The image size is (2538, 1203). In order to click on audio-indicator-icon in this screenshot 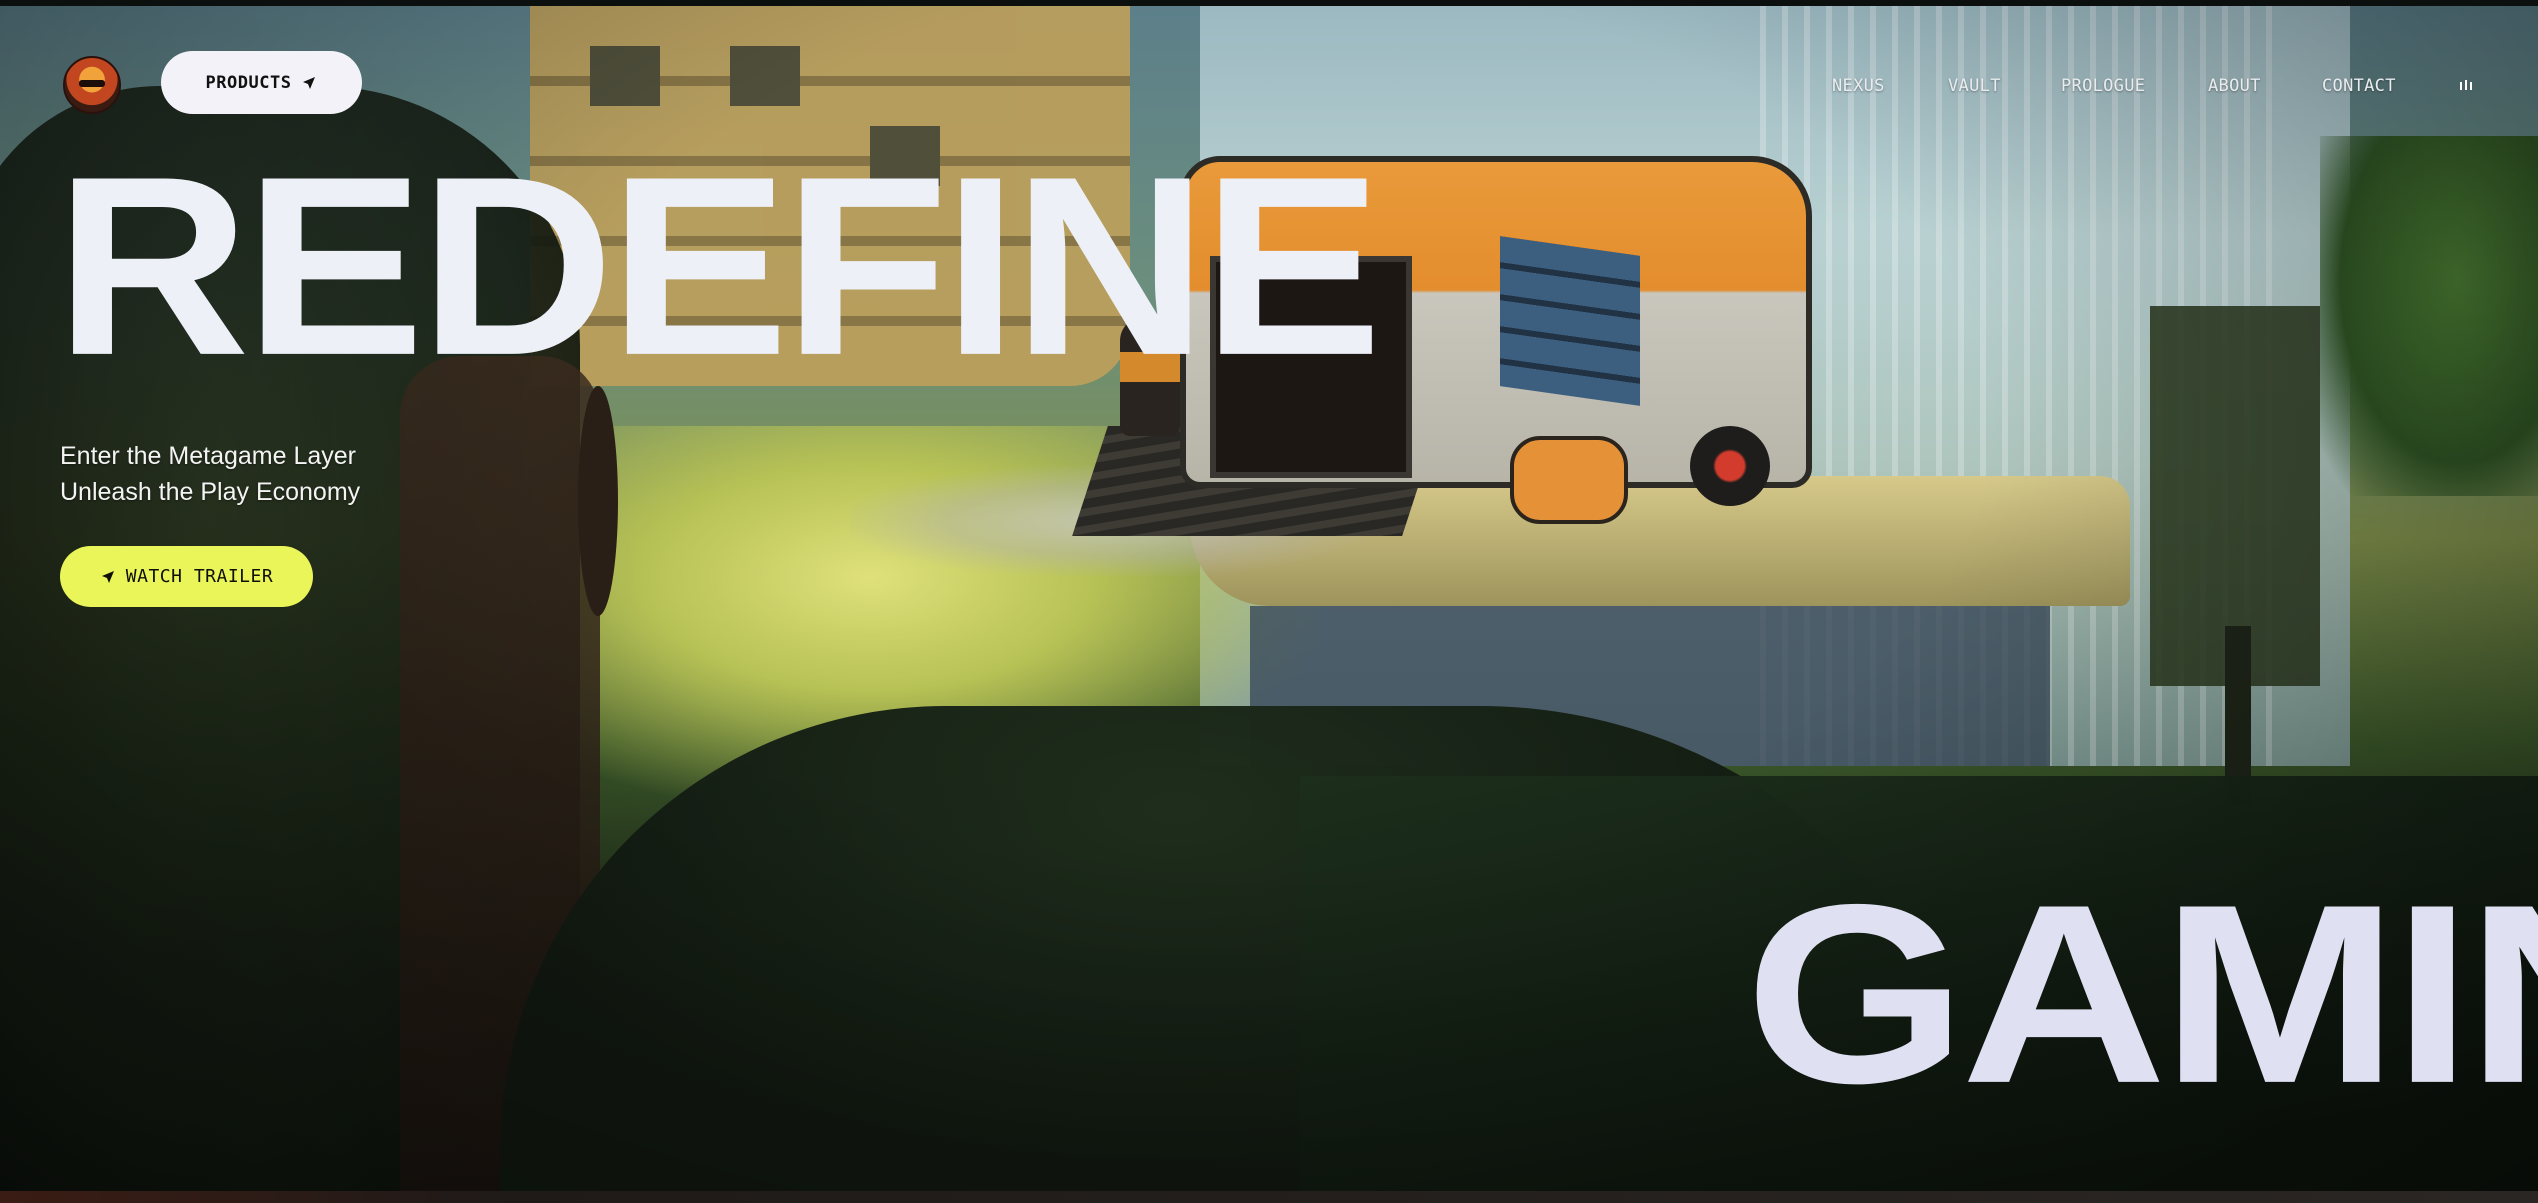, I will do `click(2469, 84)`.